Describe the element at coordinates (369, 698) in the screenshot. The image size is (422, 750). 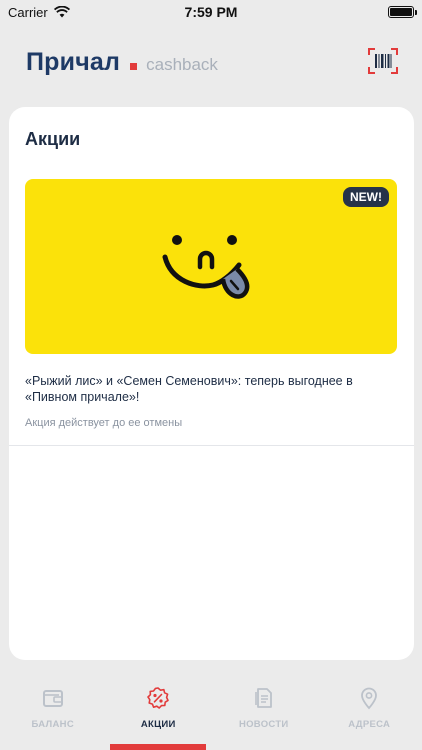
I see `location-pin-icon` at that location.